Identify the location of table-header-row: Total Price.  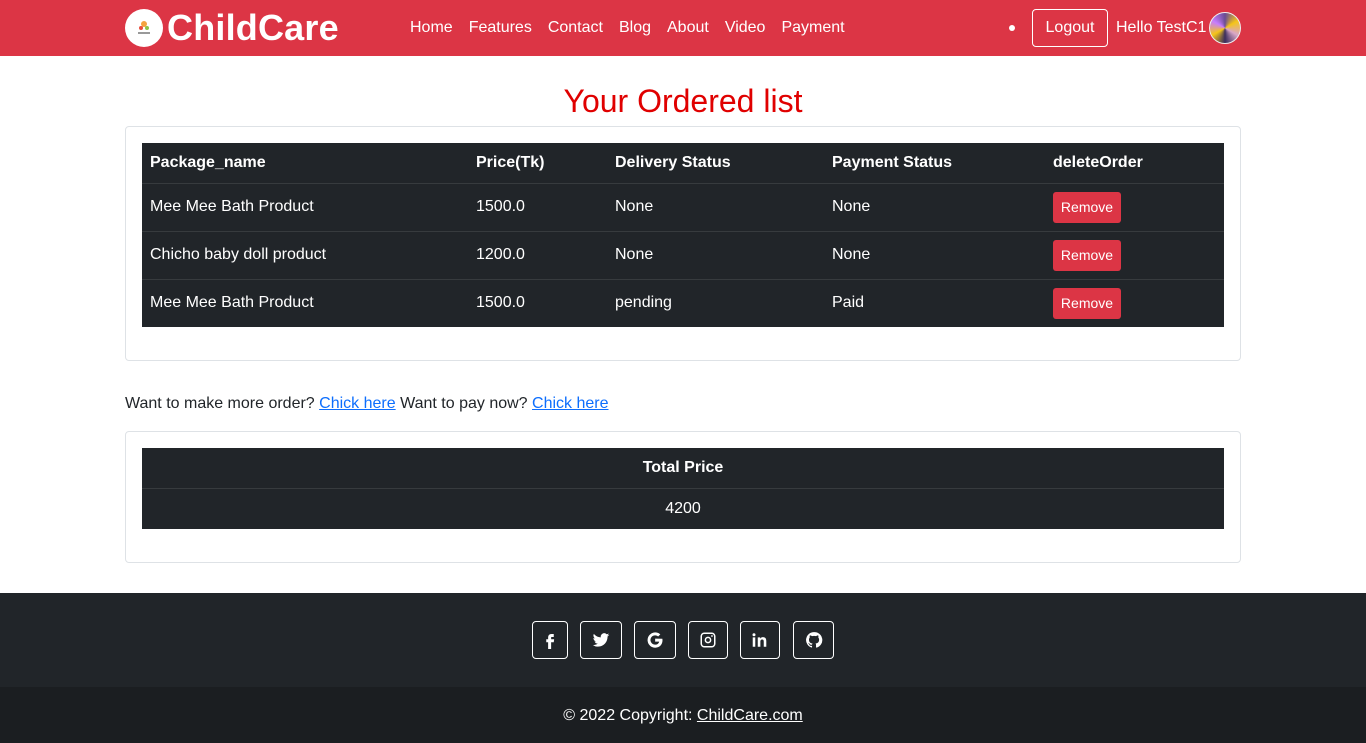
(683, 468).